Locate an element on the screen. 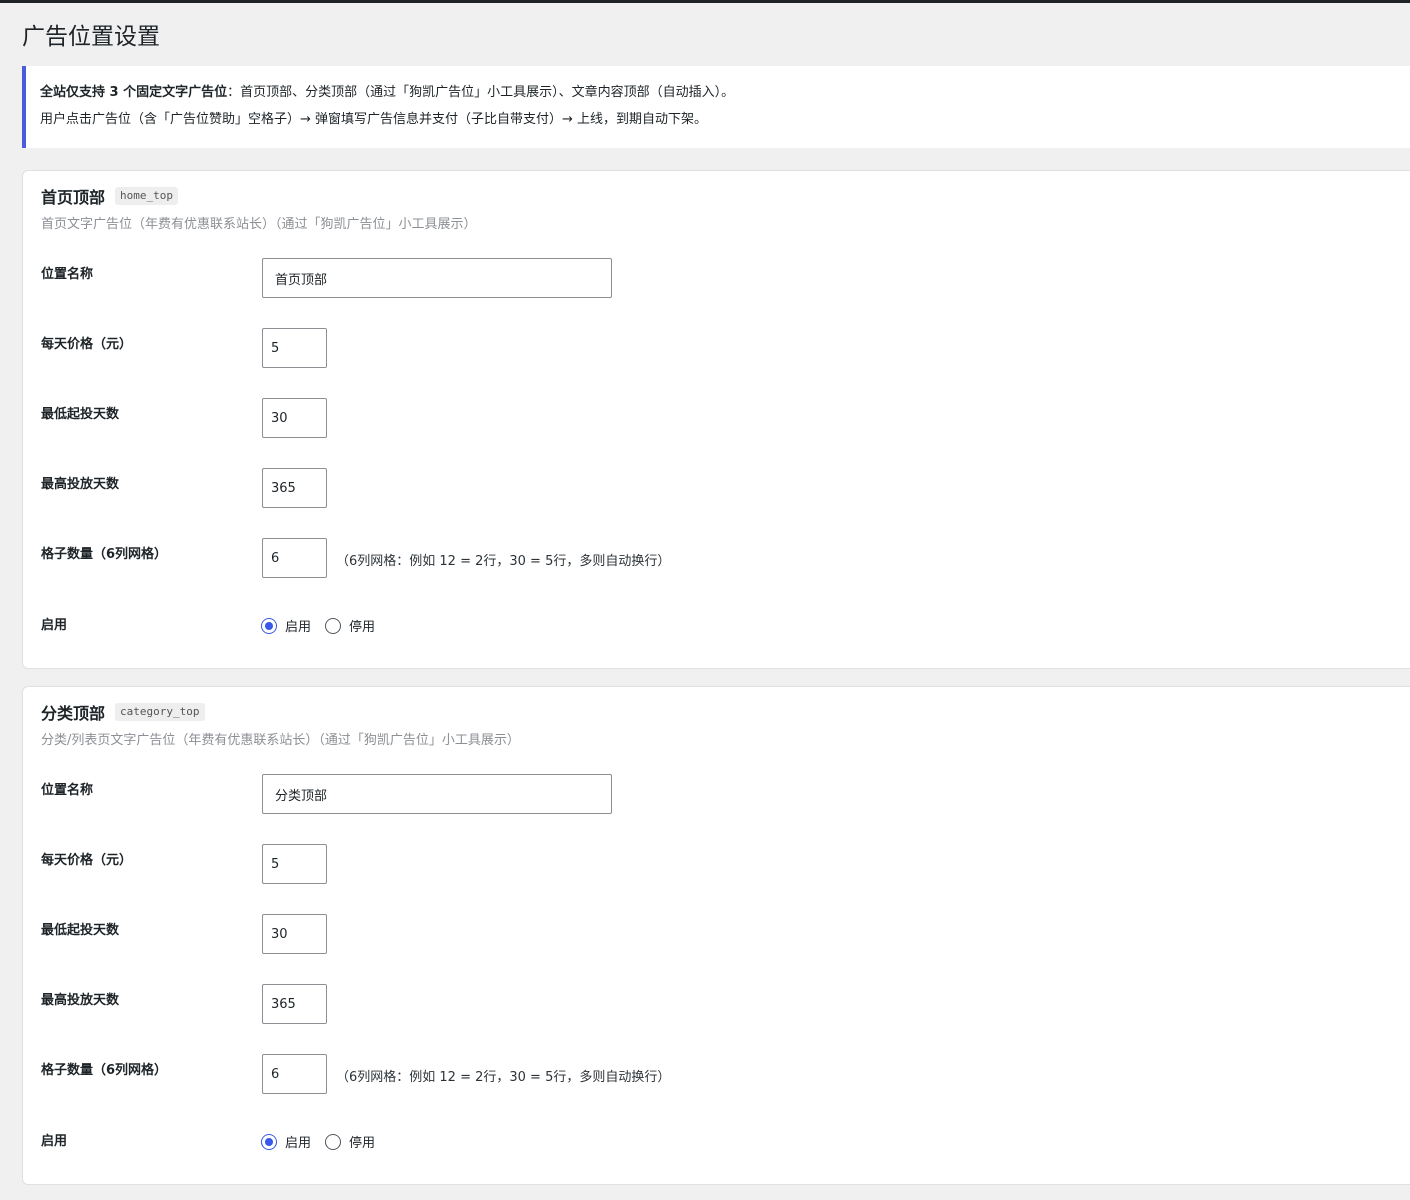 Image resolution: width=1410 pixels, height=1200 pixels. page-title: 广告位置设置 is located at coordinates (91, 37).